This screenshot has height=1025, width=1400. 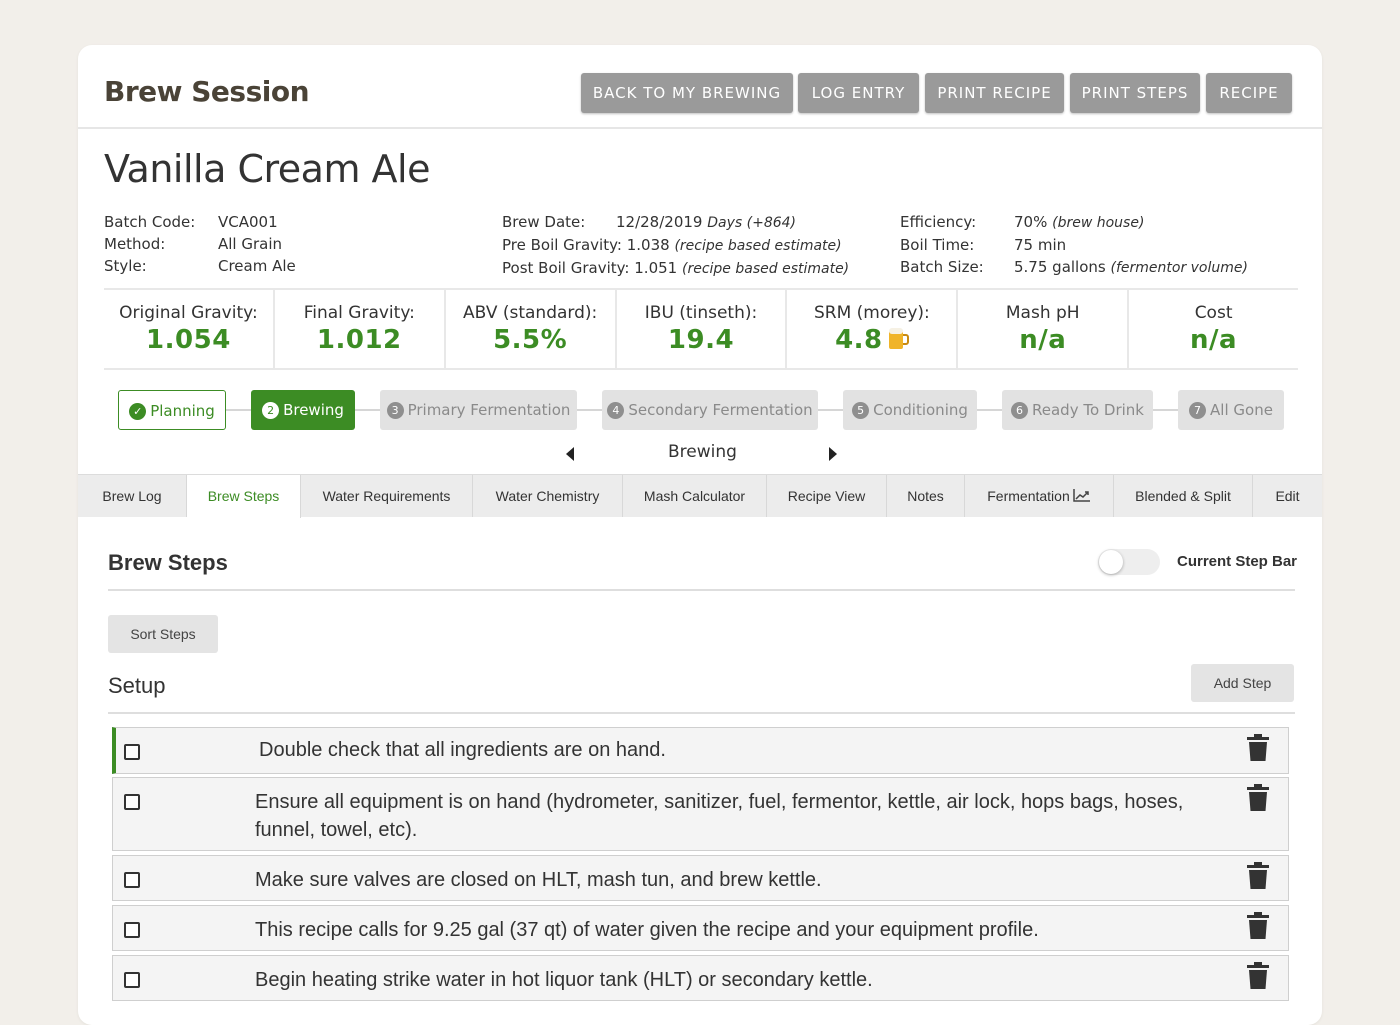 I want to click on efficiency-label: Efficiency:, so click(x=938, y=222).